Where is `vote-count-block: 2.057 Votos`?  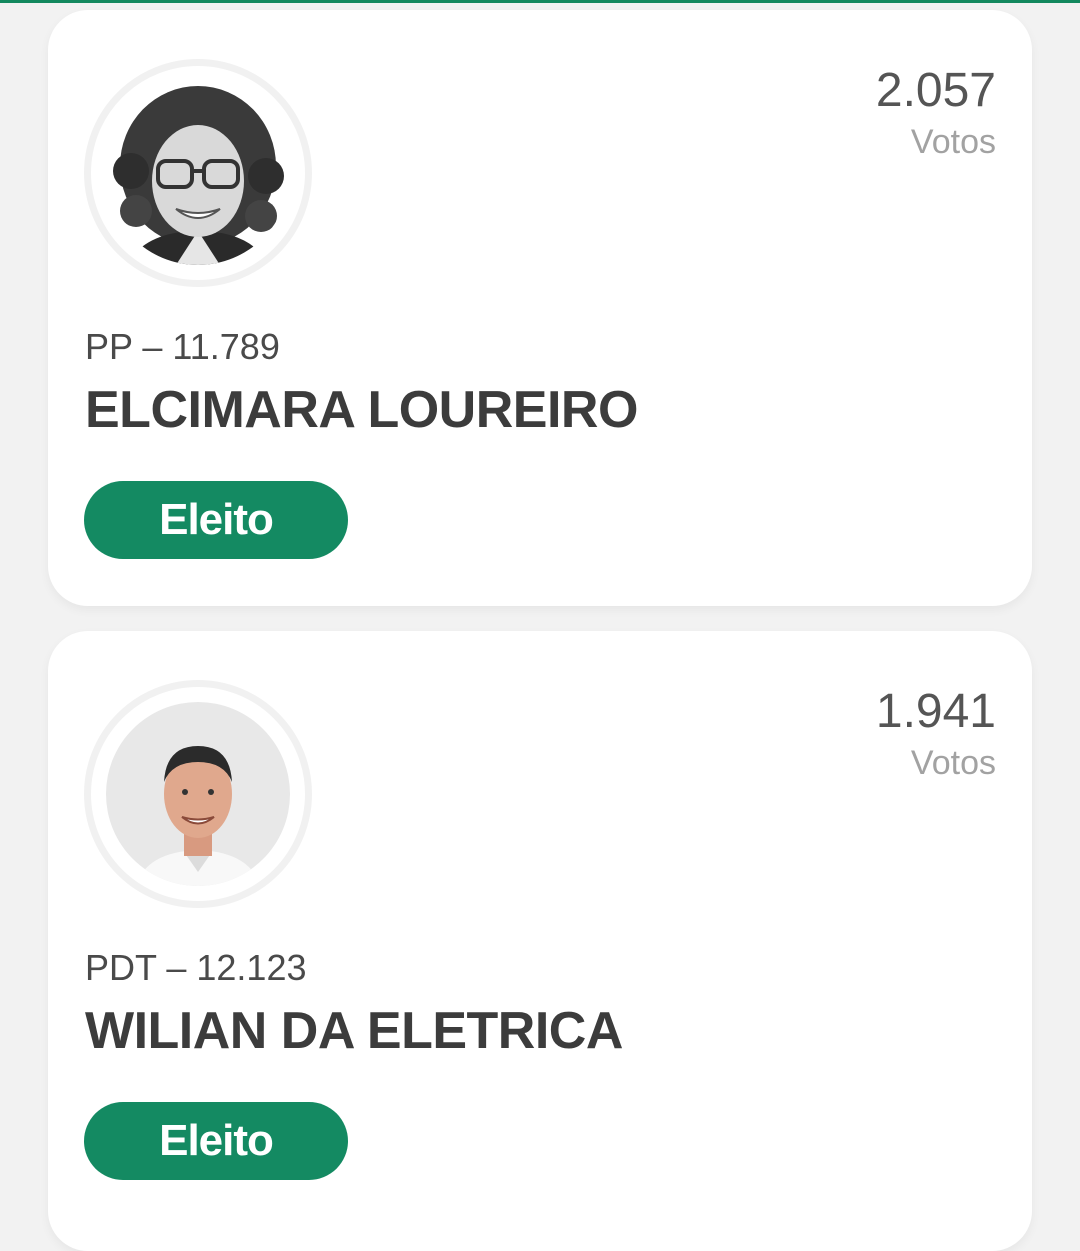 vote-count-block: 2.057 Votos is located at coordinates (936, 113).